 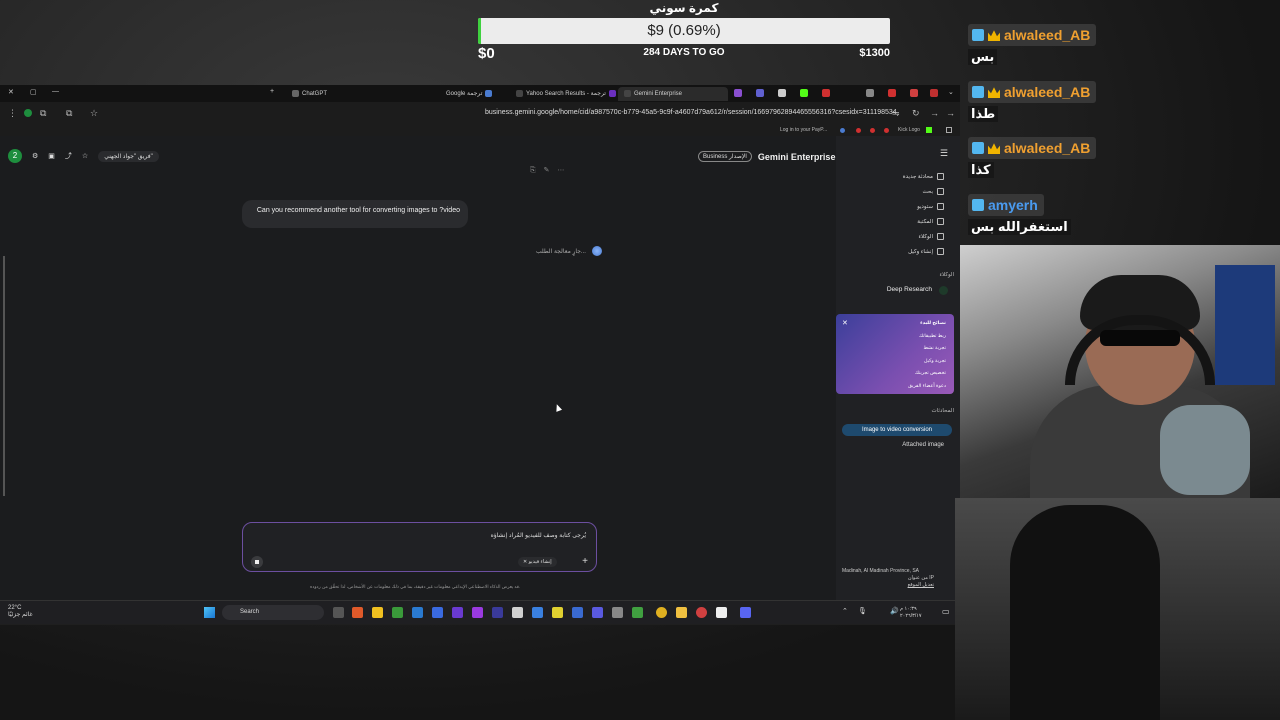 I want to click on more-icon: ⋯, so click(x=564, y=170).